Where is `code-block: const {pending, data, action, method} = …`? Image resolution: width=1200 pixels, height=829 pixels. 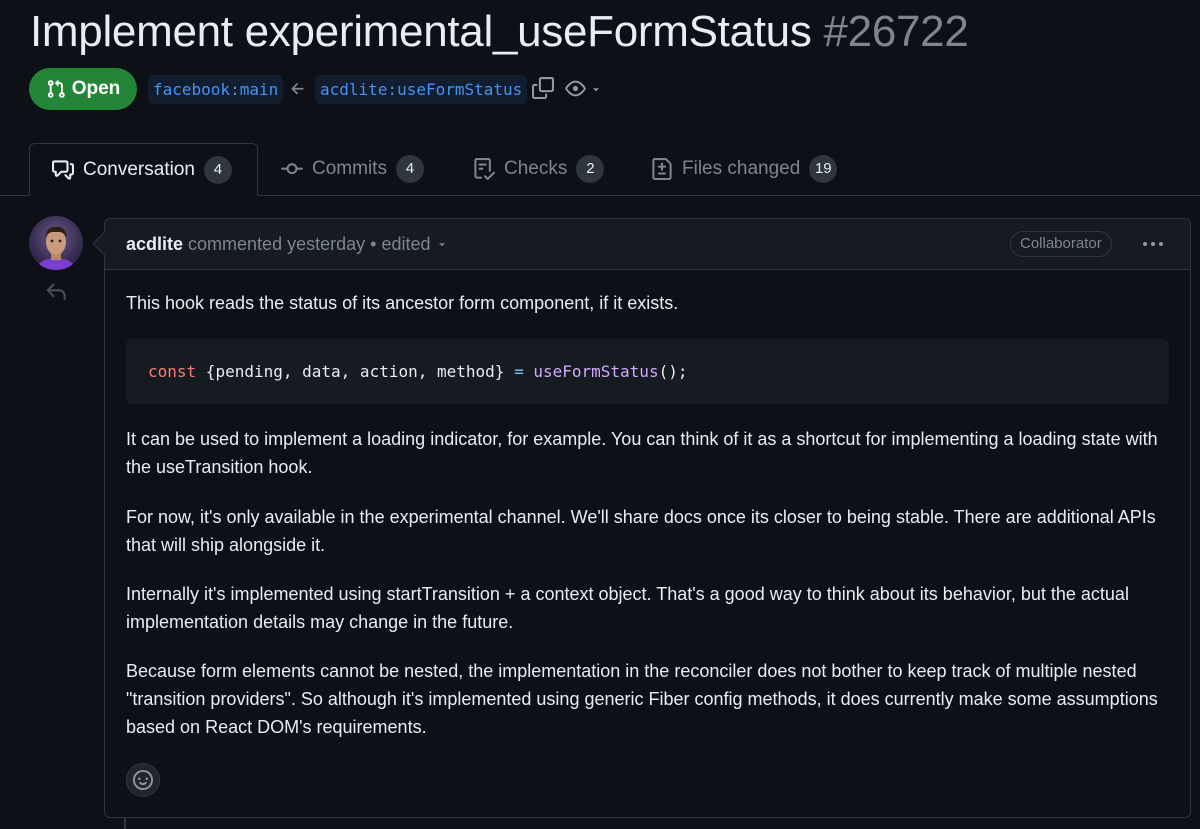 code-block: const {pending, data, action, method} = … is located at coordinates (647, 371).